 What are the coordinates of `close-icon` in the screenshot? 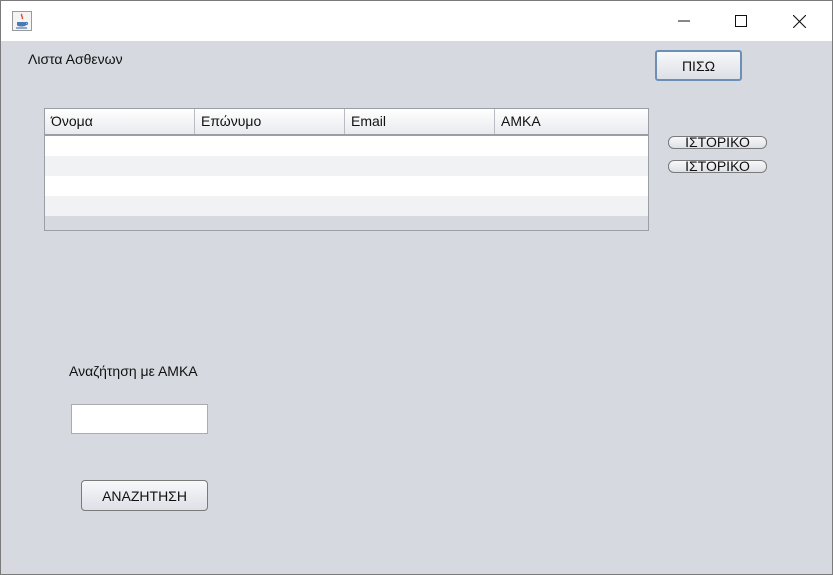 It's located at (799, 21).